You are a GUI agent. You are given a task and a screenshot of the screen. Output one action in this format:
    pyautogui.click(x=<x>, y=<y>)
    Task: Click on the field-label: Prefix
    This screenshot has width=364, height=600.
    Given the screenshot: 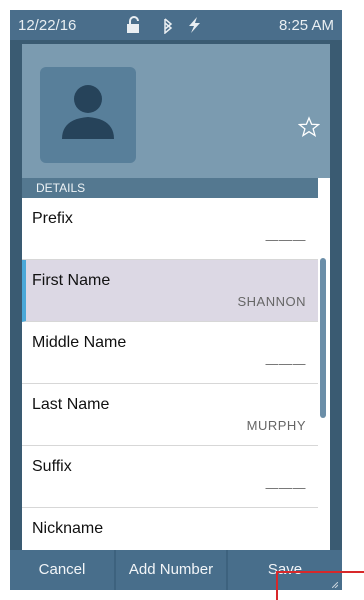 What is the action you would take?
    pyautogui.click(x=52, y=218)
    